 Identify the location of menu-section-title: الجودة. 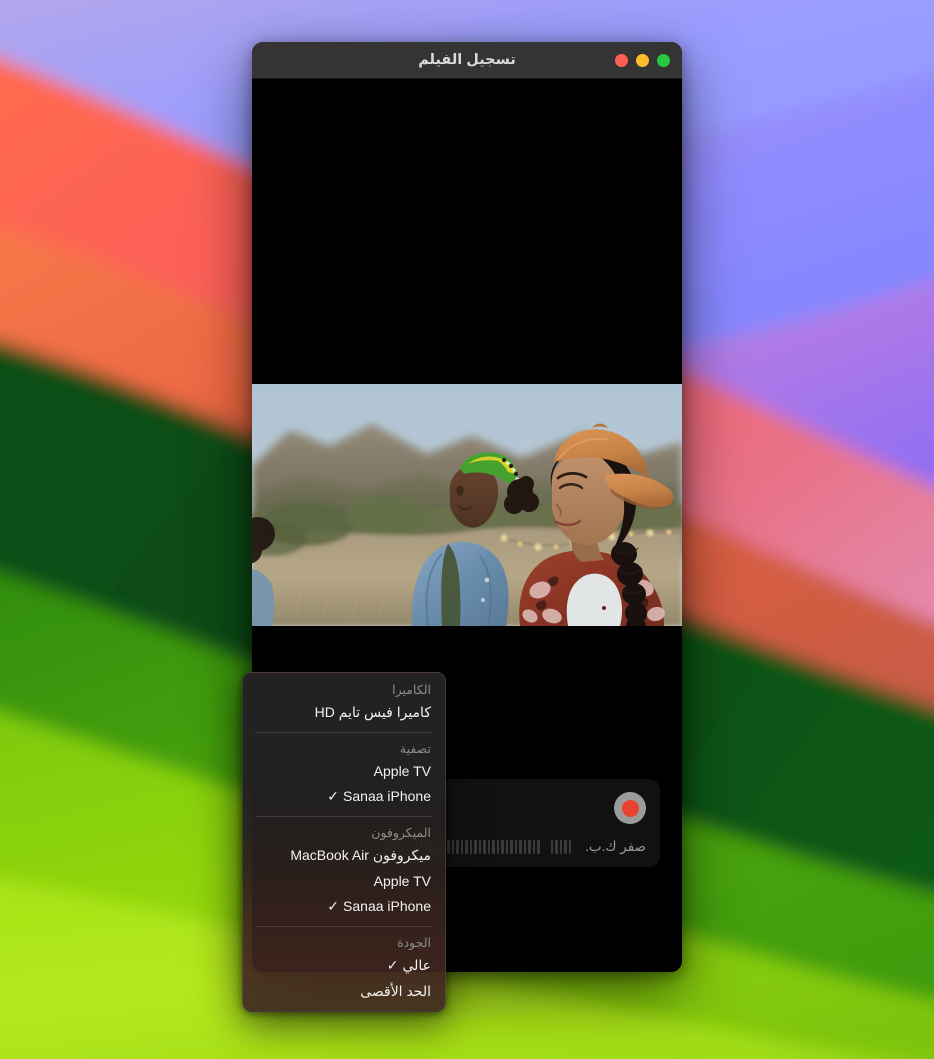
(414, 943).